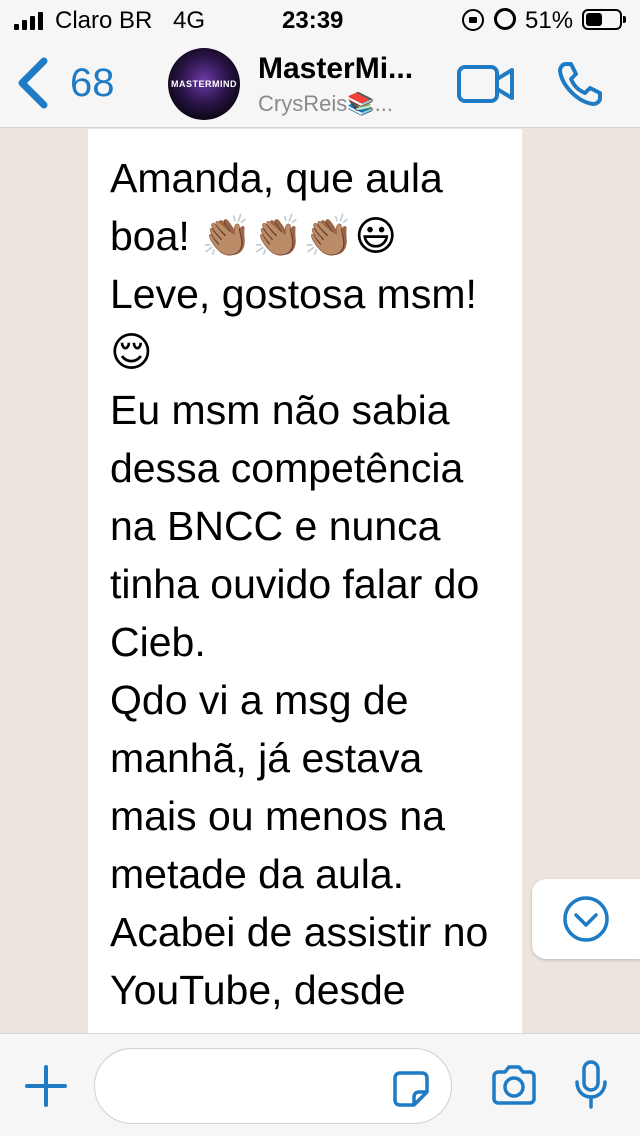  I want to click on signal-strength-icon, so click(28, 21).